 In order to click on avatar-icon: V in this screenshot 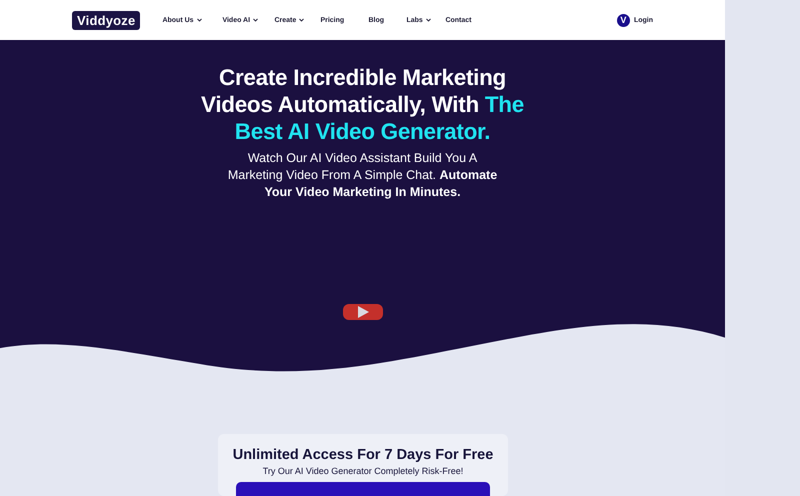, I will do `click(623, 20)`.